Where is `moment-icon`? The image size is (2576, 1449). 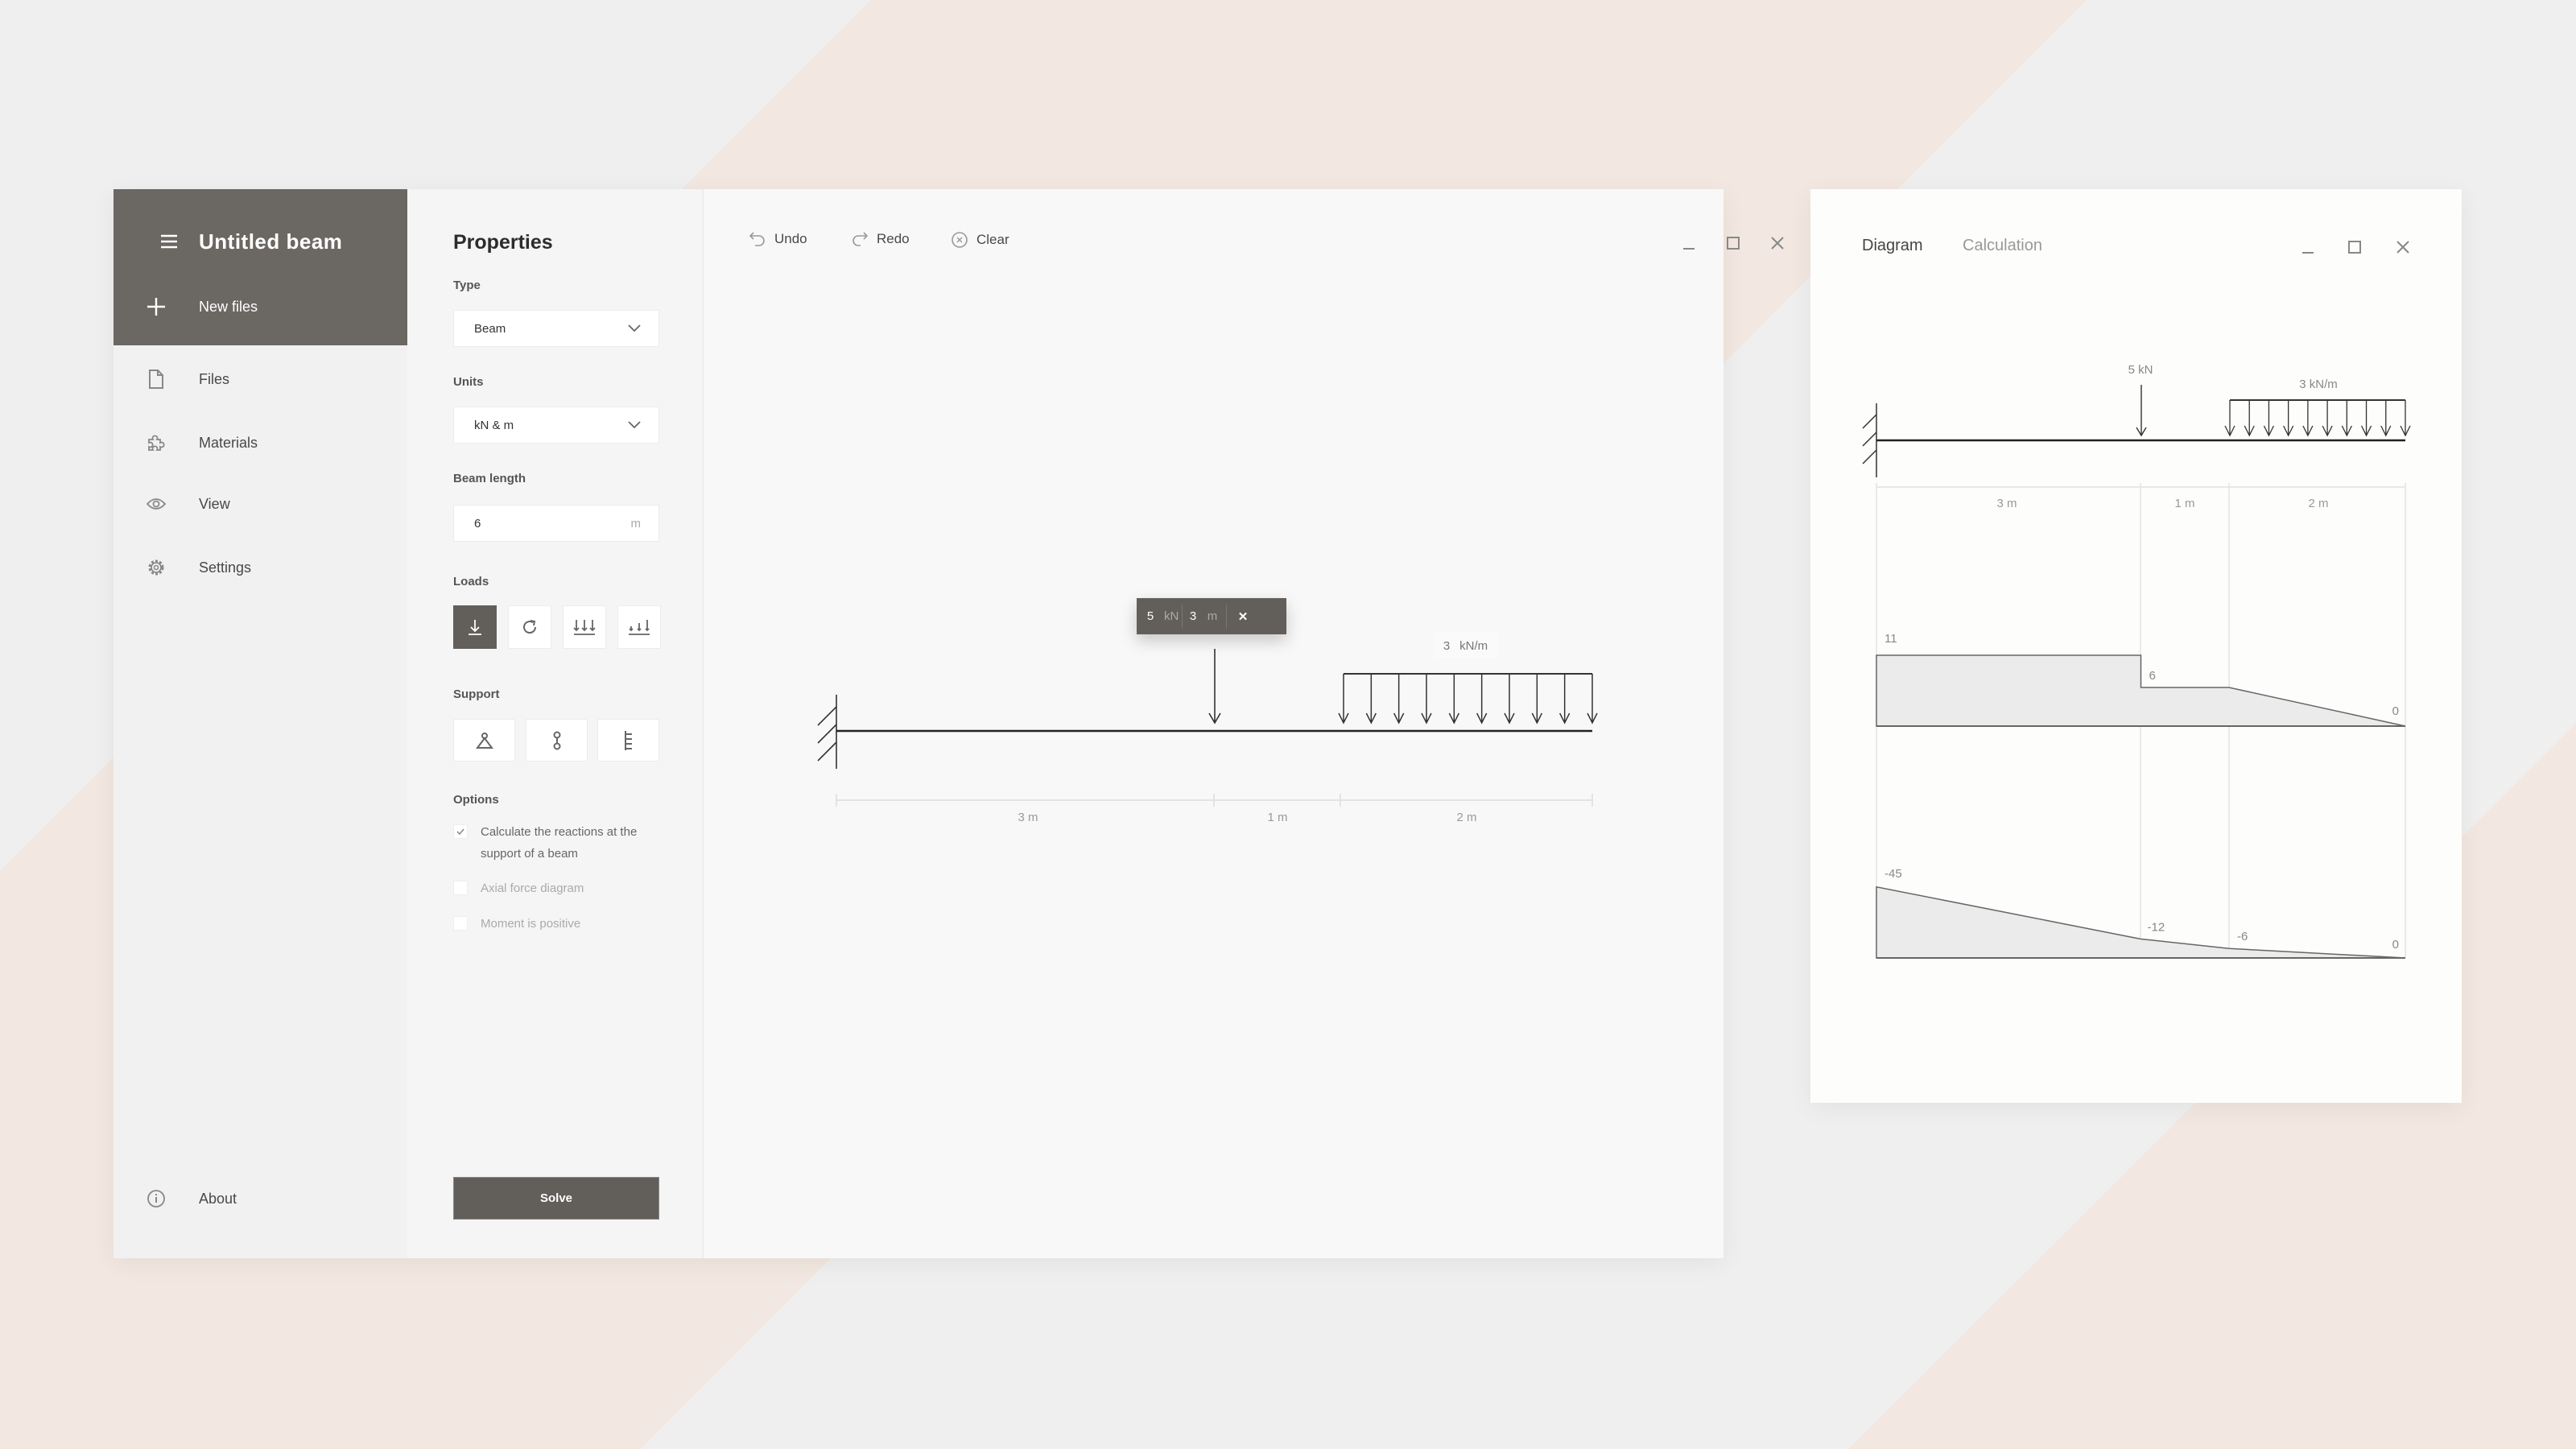 moment-icon is located at coordinates (530, 627).